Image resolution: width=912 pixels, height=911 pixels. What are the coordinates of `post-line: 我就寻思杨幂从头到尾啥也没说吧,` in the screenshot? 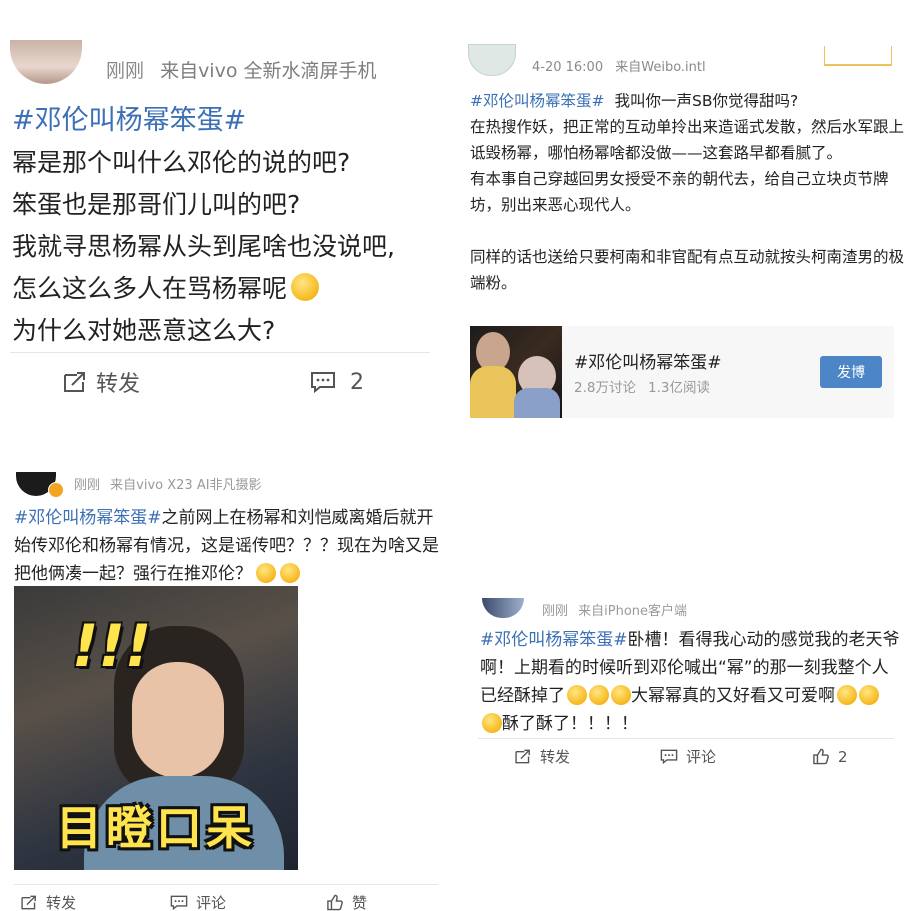 It's located at (203, 246).